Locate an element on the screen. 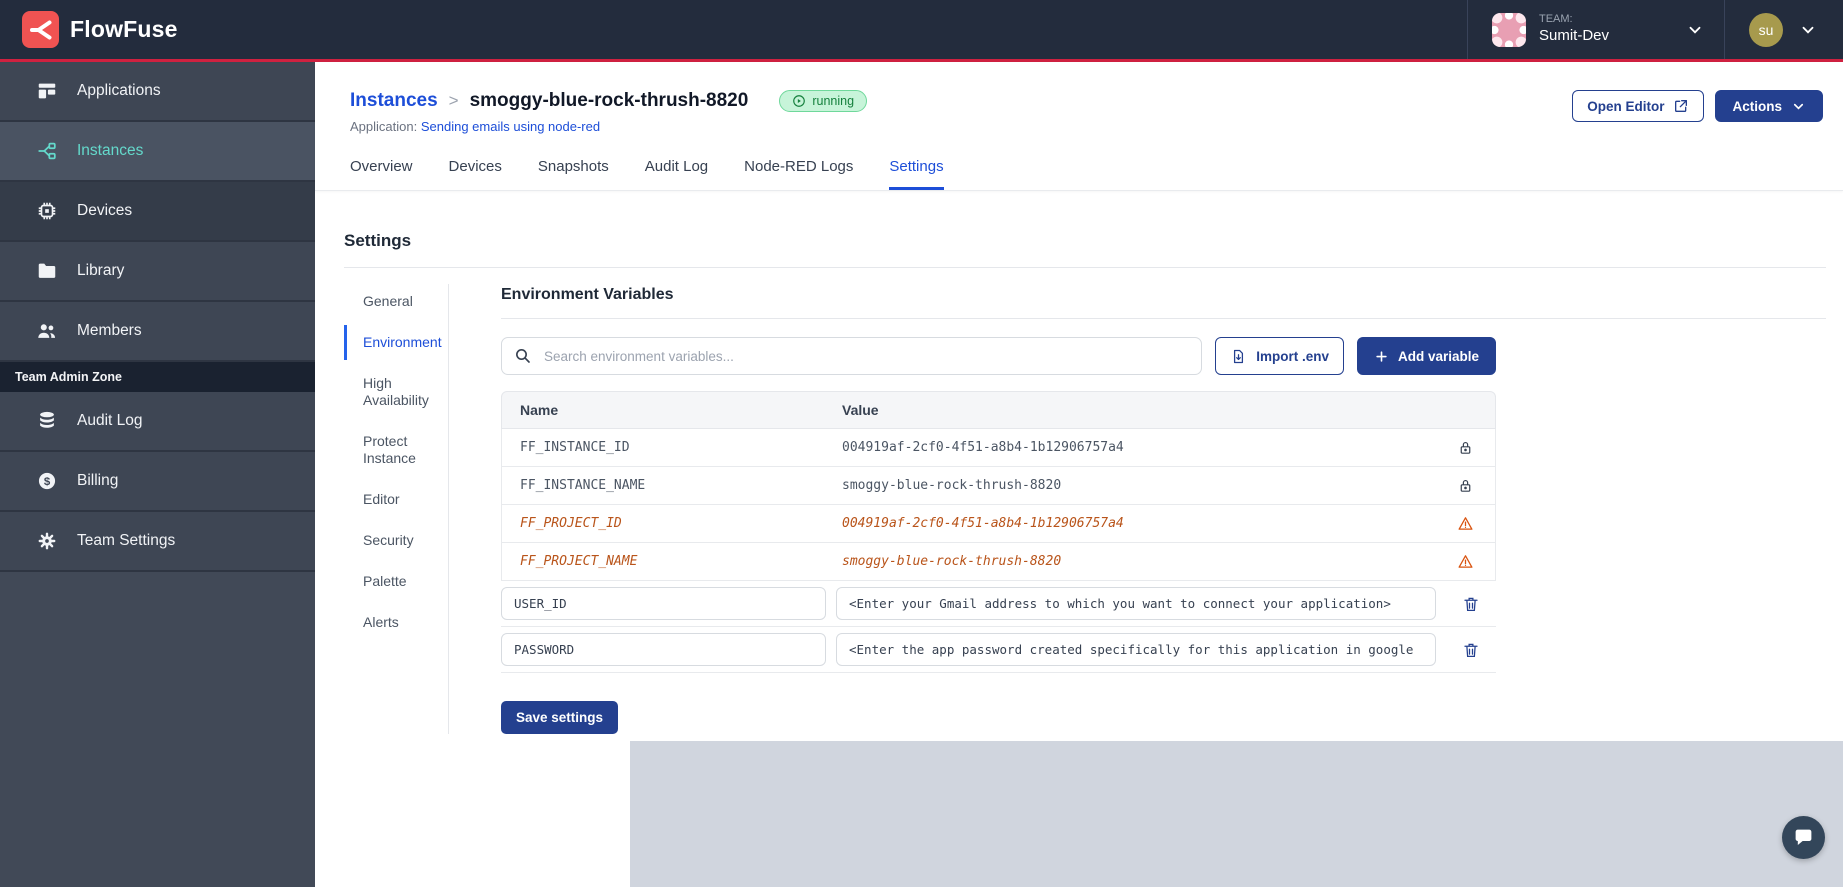 This screenshot has width=1843, height=887. tab-settings: Settings is located at coordinates (916, 174).